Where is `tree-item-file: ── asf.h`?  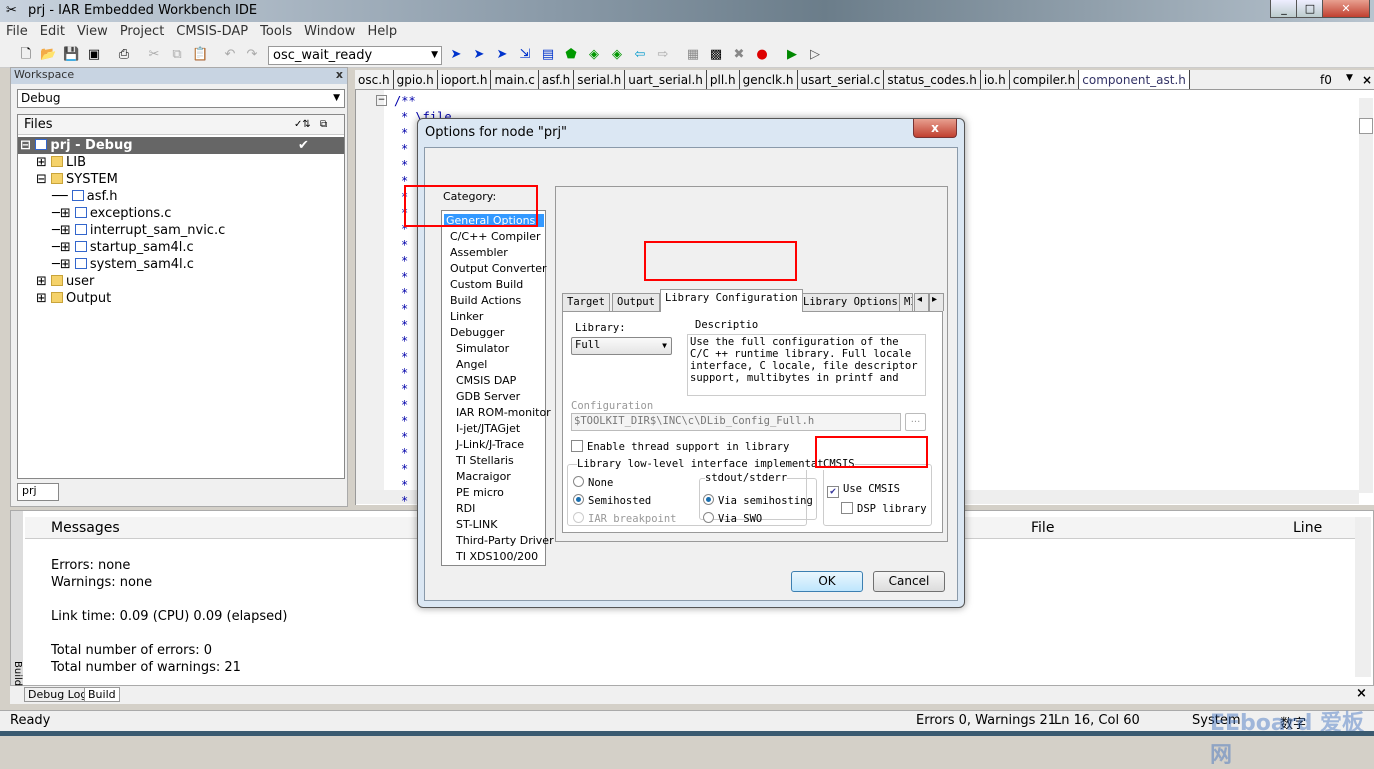
tree-item-file: ── asf.h is located at coordinates (85, 196).